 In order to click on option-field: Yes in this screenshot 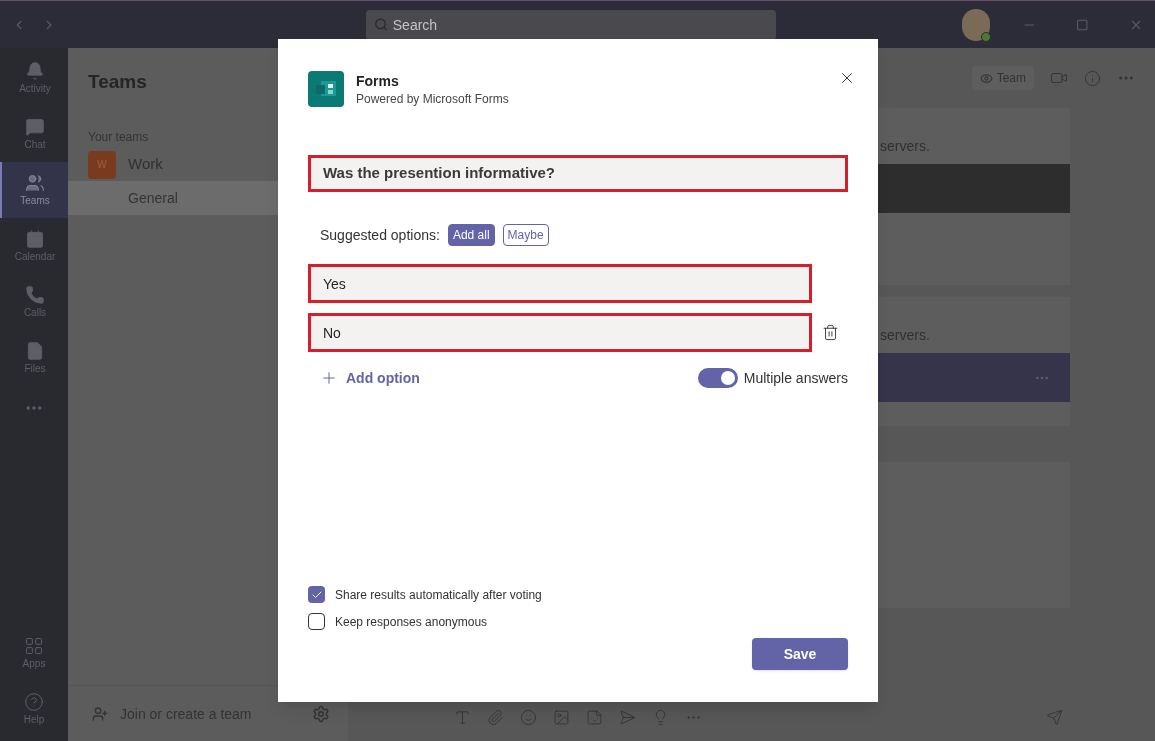, I will do `click(560, 283)`.